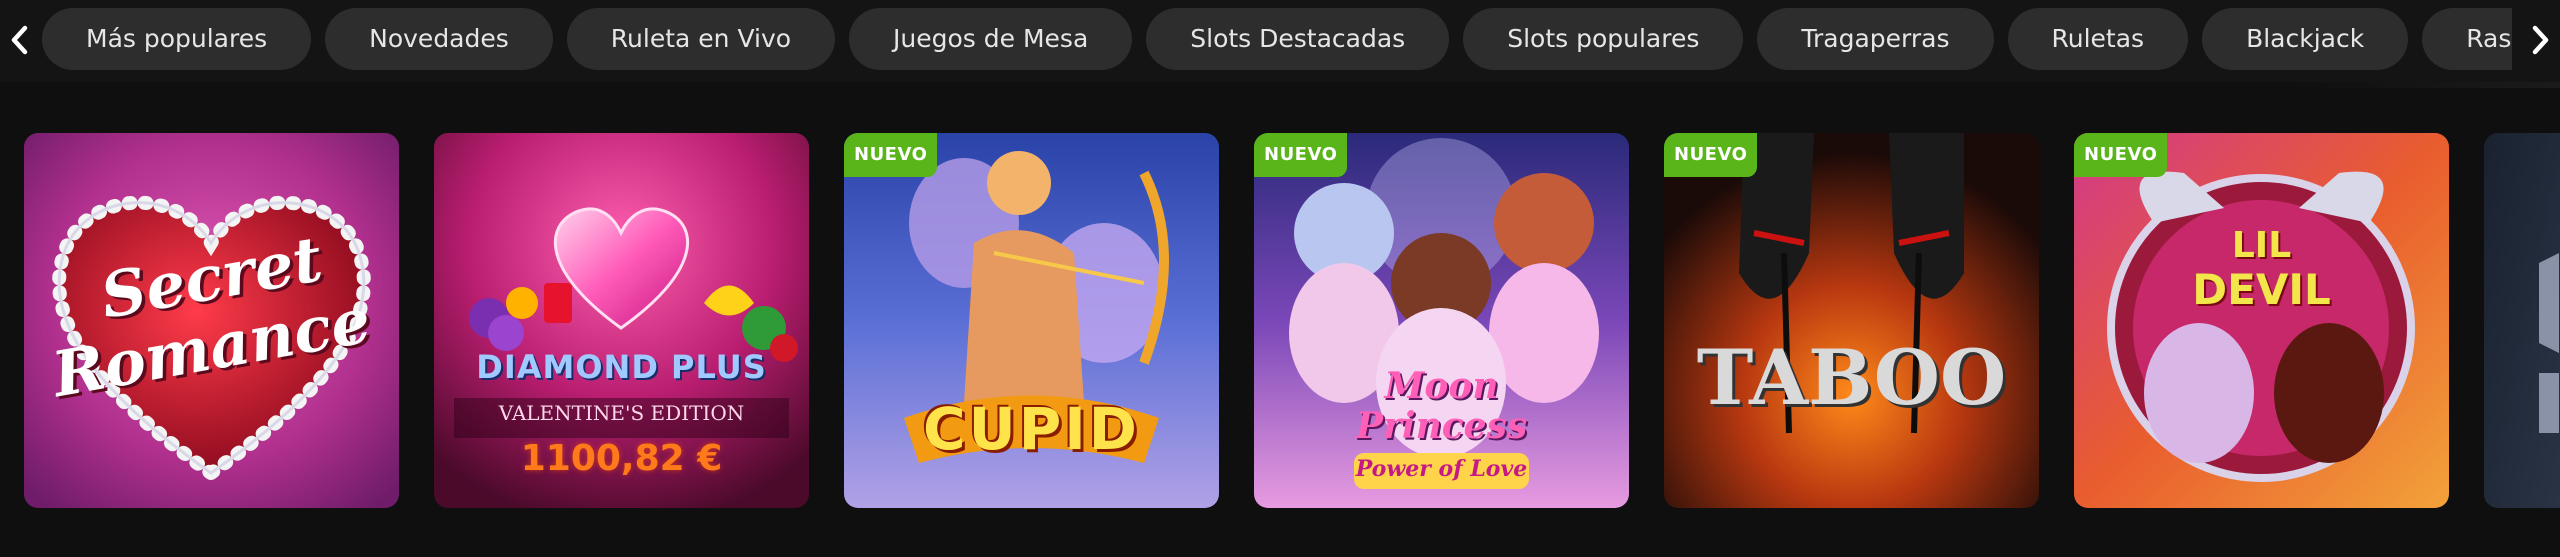 The image size is (2560, 557). Describe the element at coordinates (1603, 39) in the screenshot. I see `category-slots-populares: Slots populares` at that location.